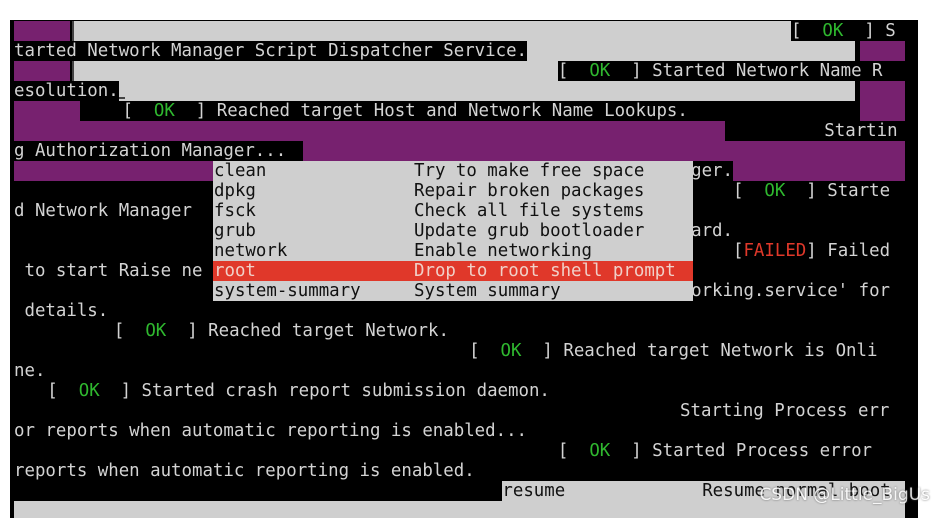 This screenshot has width=944, height=518. I want to click on menu-item-resume: resume, so click(533, 491).